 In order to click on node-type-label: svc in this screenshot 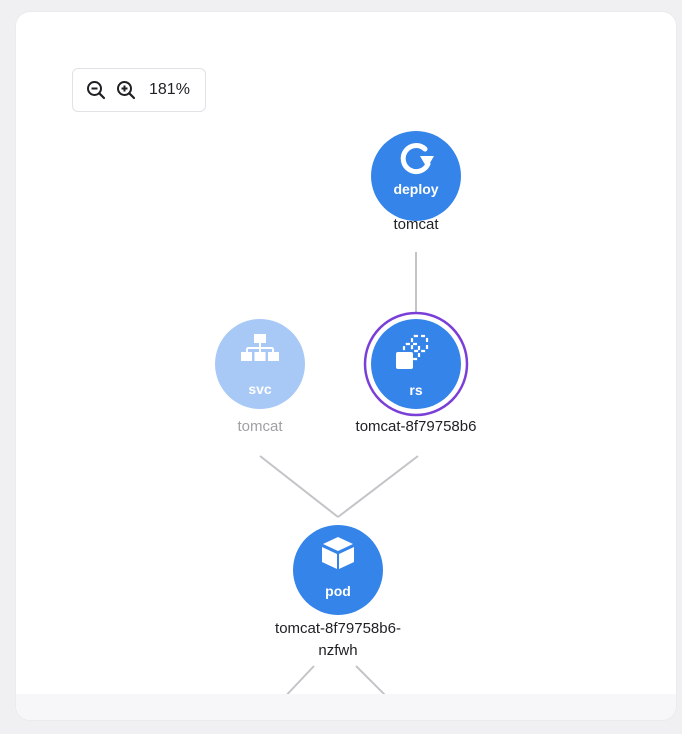, I will do `click(260, 389)`.